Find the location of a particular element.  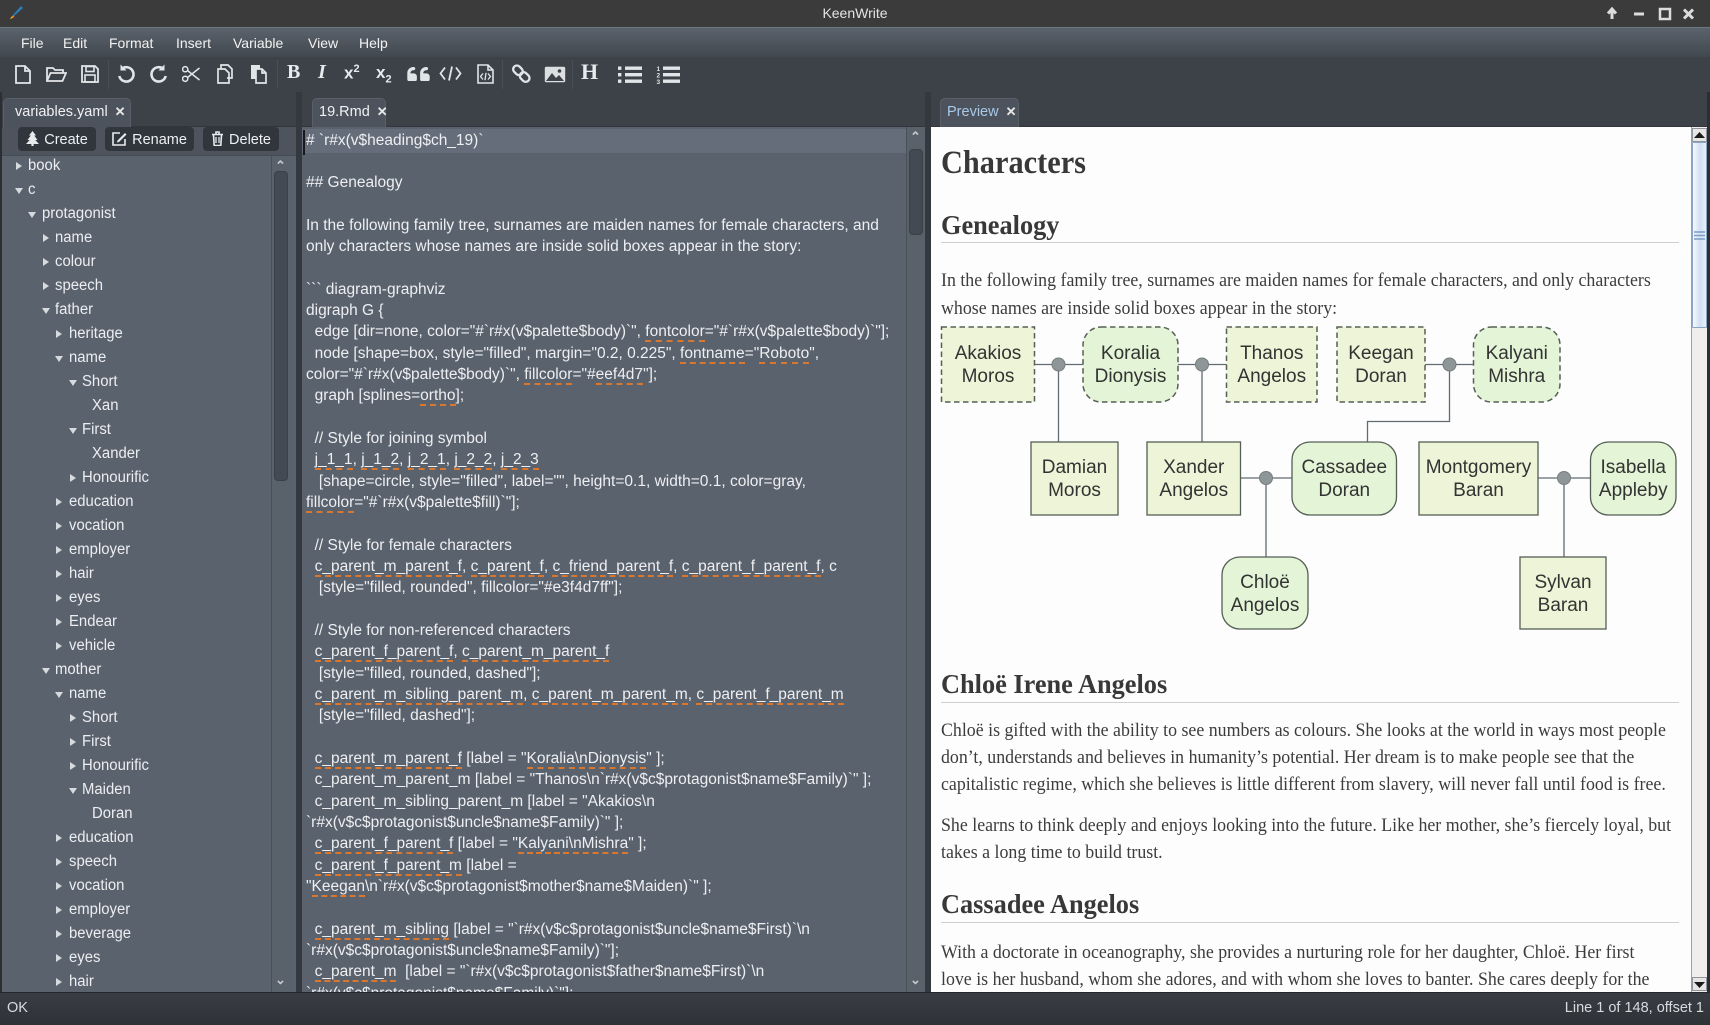

svg-text: Chloë is located at coordinates (1265, 582).